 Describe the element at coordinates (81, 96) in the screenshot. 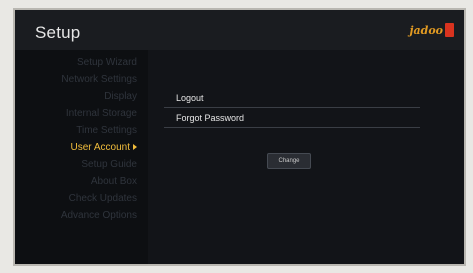

I see `sidebar-item-display: Display` at that location.